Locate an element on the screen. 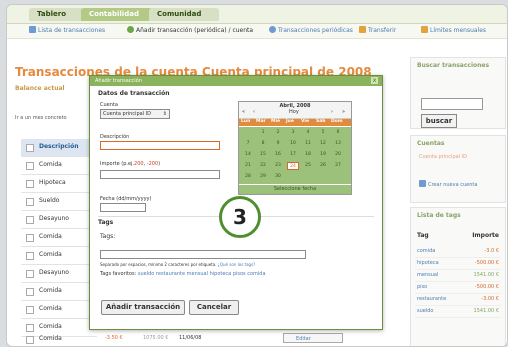 The width and height of the screenshot is (508, 347). account-link: Cuenta principal ID is located at coordinates (443, 157).